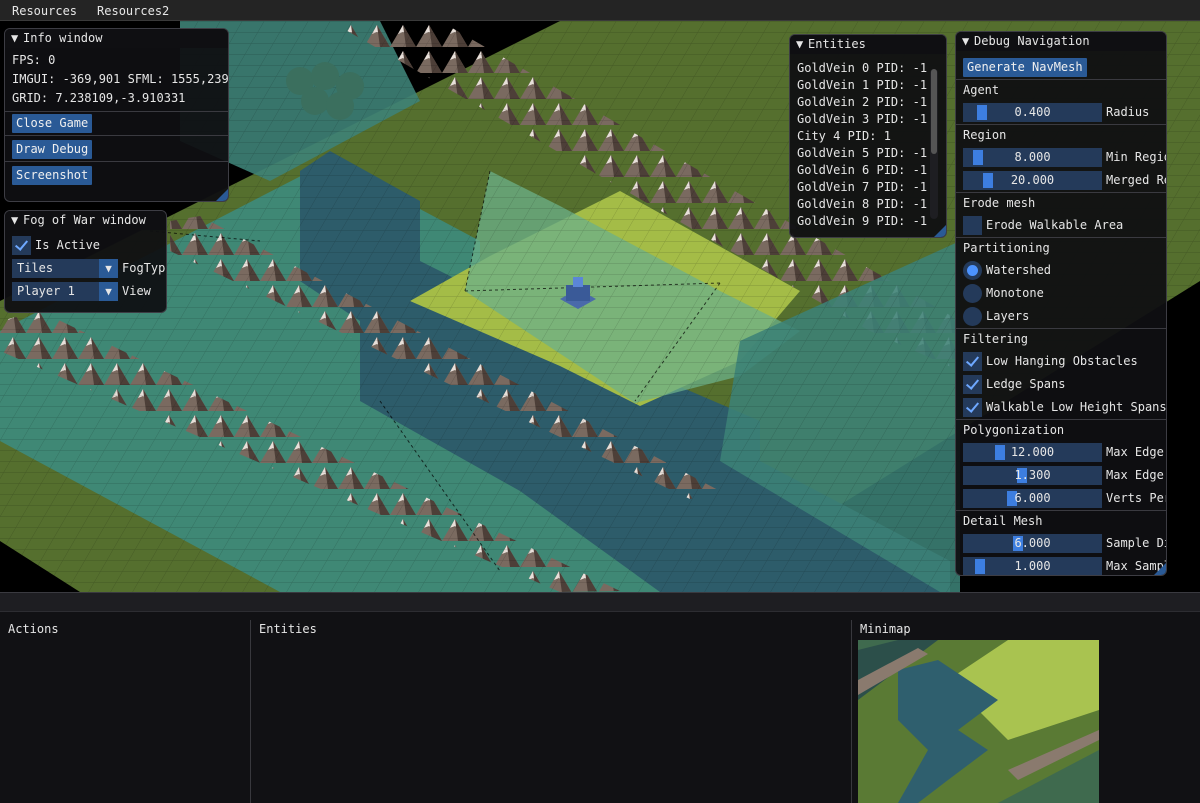 Image resolution: width=1200 pixels, height=803 pixels. Describe the element at coordinates (999, 203) in the screenshot. I see `erode-header: Erode mesh` at that location.